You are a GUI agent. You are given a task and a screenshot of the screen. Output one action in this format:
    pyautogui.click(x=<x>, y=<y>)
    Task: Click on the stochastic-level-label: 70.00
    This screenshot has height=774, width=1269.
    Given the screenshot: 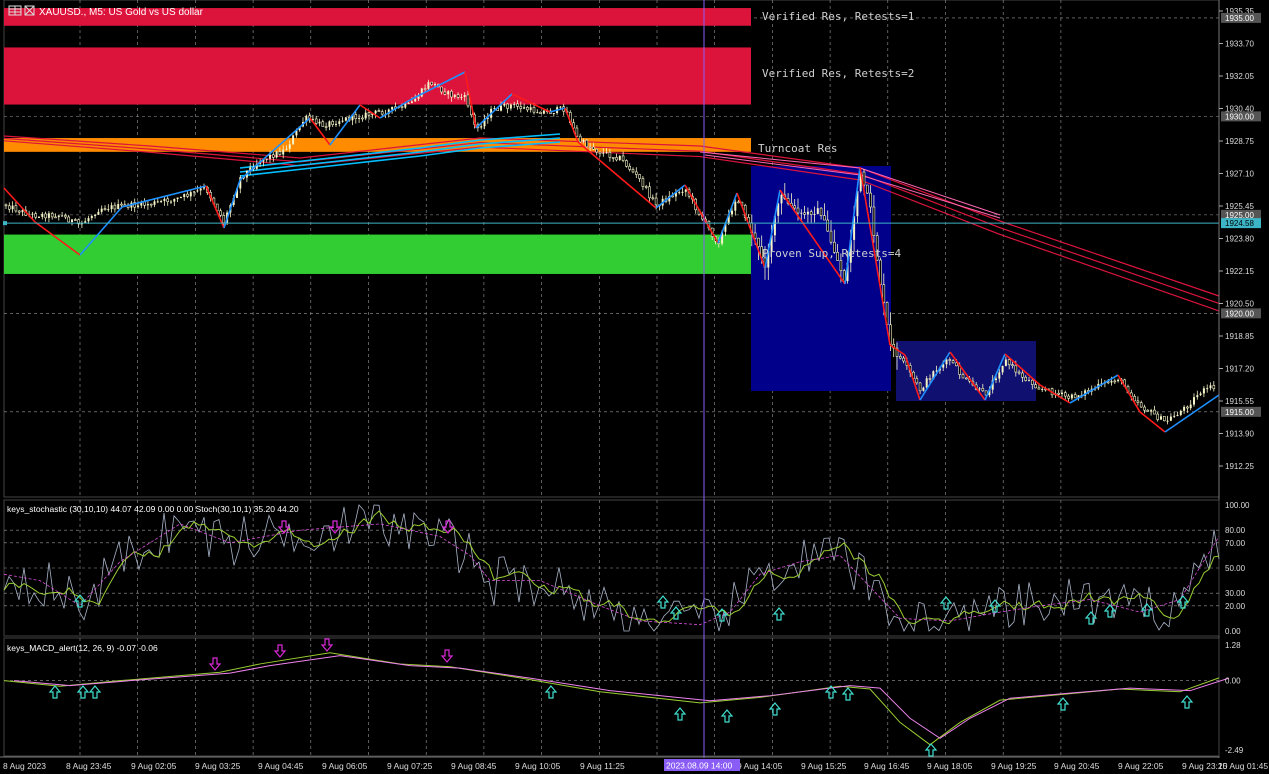 What is the action you would take?
    pyautogui.click(x=1235, y=543)
    